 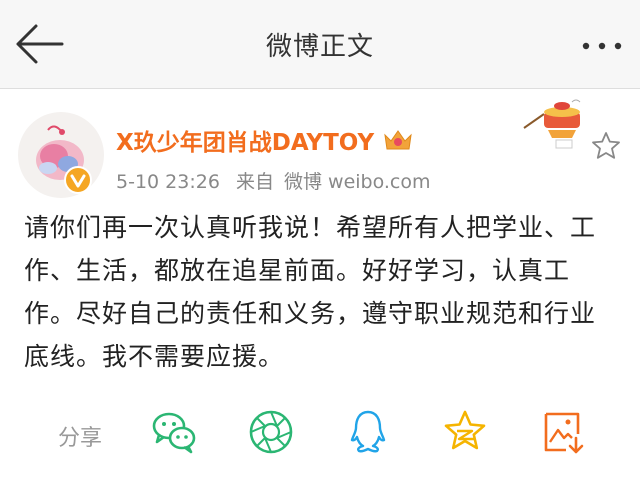 I want to click on hotpot-decoration-icon, so click(x=556, y=124).